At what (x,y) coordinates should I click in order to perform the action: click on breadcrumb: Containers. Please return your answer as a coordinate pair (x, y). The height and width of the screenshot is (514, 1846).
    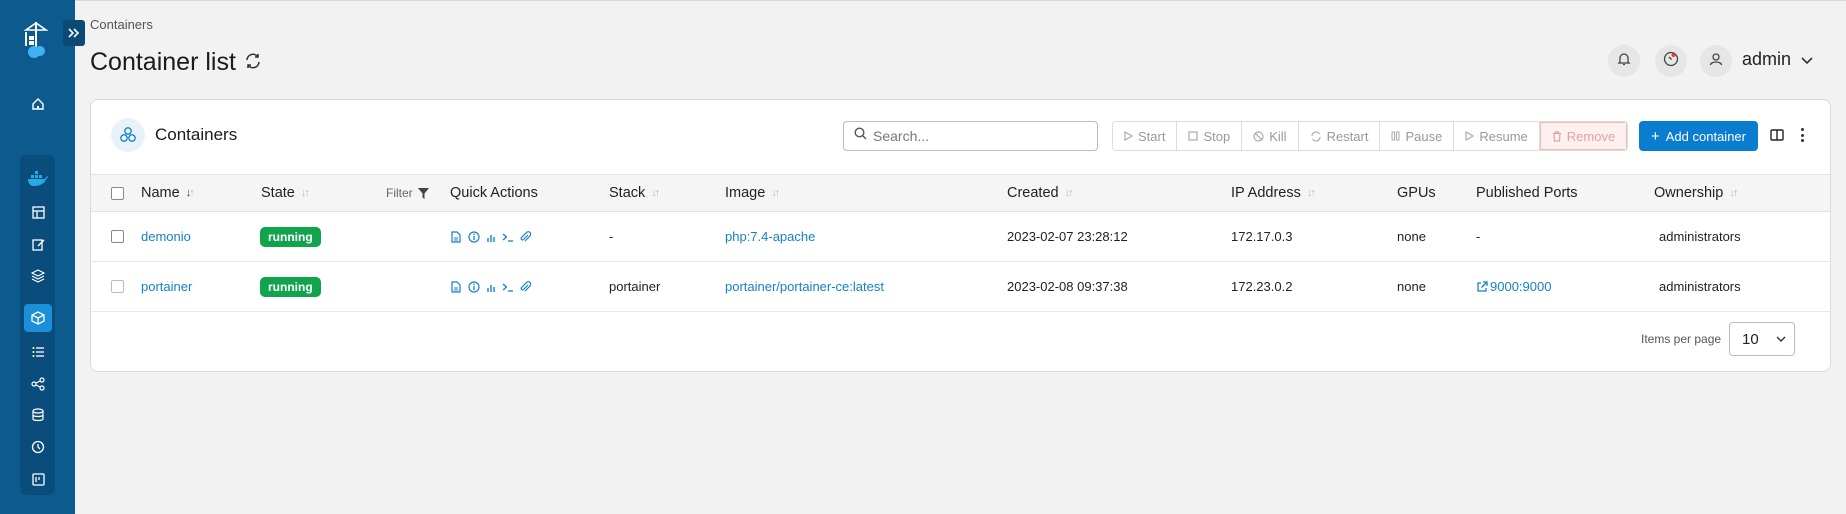
    Looking at the image, I should click on (121, 24).